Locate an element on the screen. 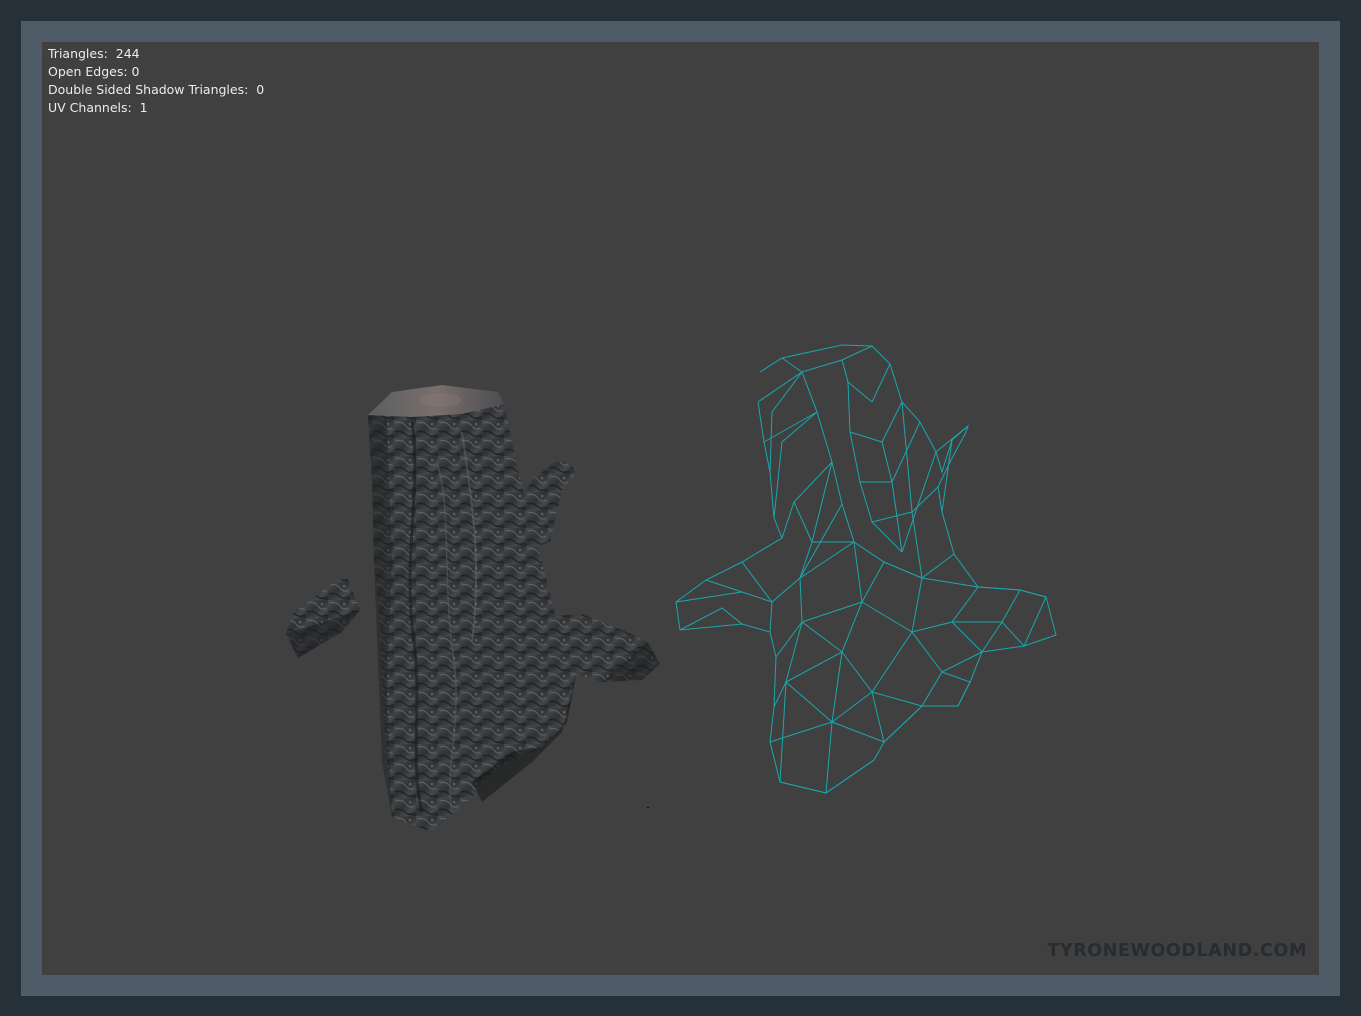 The image size is (1361, 1016). textured-tree-stump-model is located at coordinates (473, 608).